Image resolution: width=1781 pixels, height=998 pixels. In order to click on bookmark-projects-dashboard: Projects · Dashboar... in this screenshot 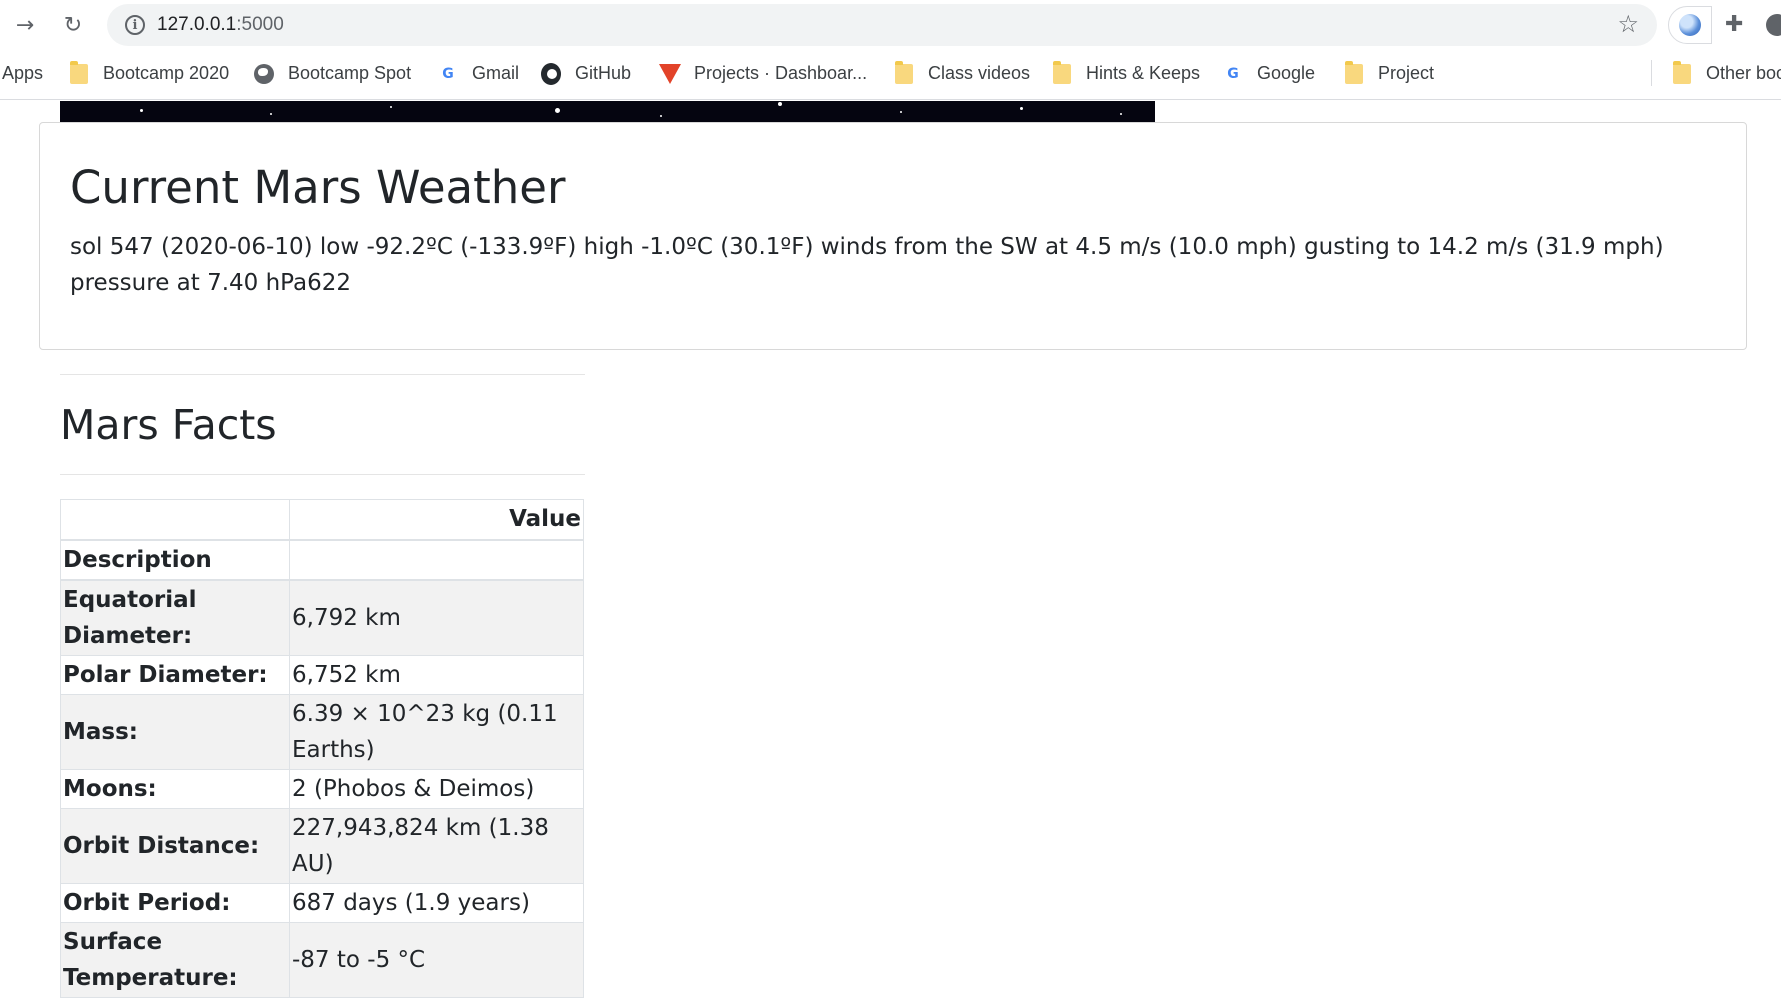, I will do `click(763, 73)`.